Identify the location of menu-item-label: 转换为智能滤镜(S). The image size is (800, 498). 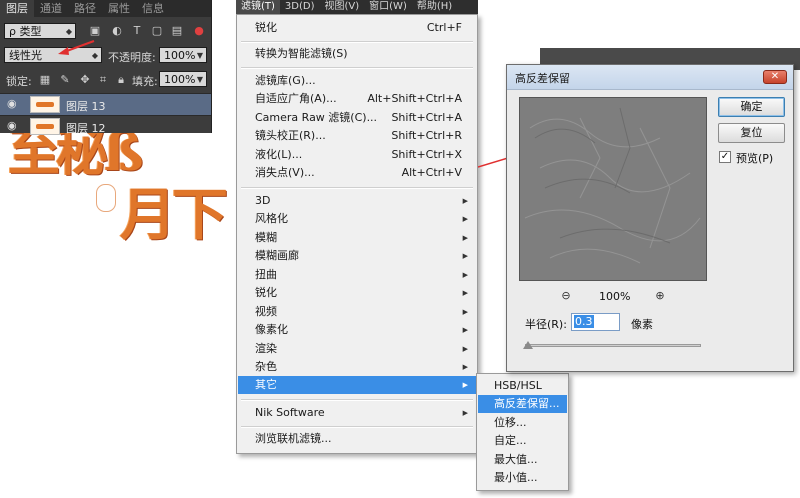
(301, 53).